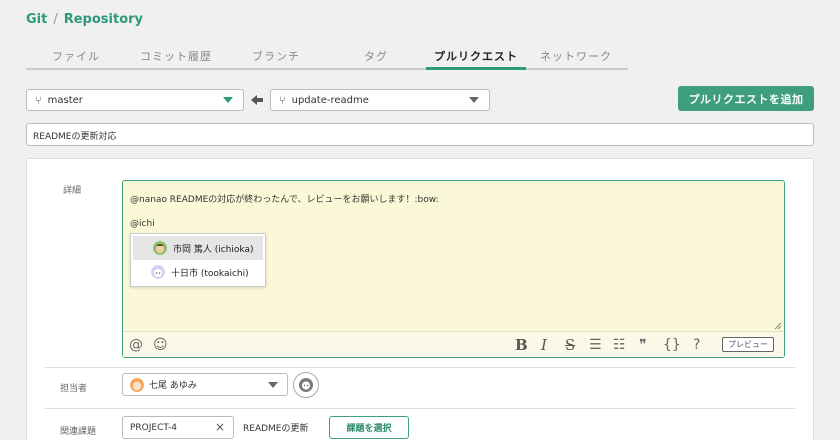  What do you see at coordinates (369, 427) in the screenshot?
I see `select-issue-button: 課題を選択` at bounding box center [369, 427].